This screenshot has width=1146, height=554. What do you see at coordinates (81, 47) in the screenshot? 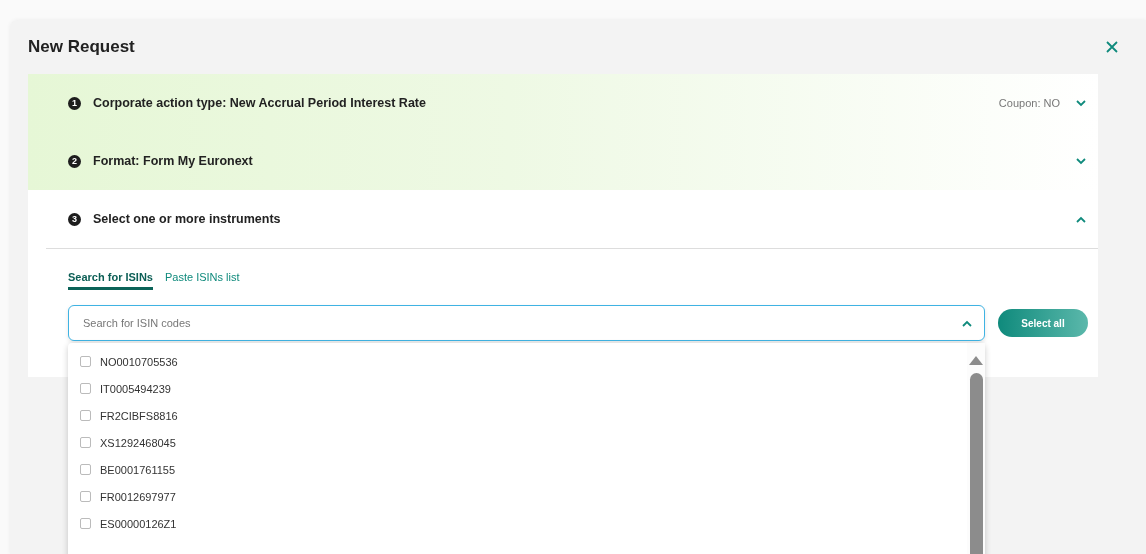
I see `dialog-title: New Request` at bounding box center [81, 47].